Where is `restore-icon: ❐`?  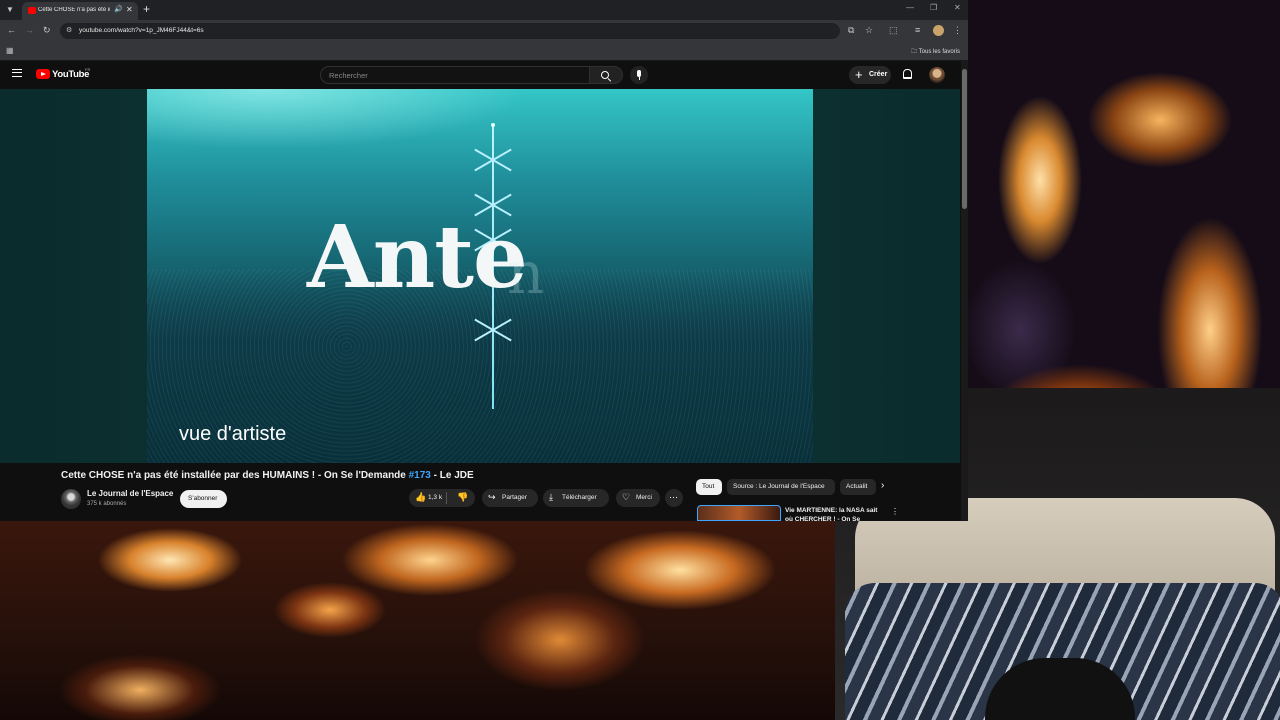
restore-icon: ❐ is located at coordinates (933, 7).